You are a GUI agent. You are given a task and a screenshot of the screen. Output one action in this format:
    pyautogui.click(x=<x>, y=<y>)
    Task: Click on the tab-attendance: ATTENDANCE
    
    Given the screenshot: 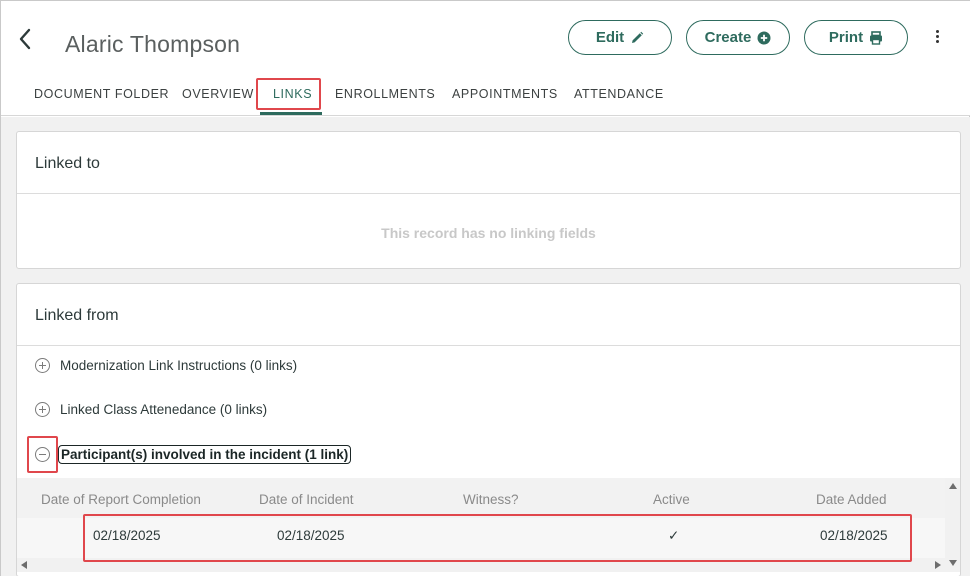 What is the action you would take?
    pyautogui.click(x=619, y=94)
    